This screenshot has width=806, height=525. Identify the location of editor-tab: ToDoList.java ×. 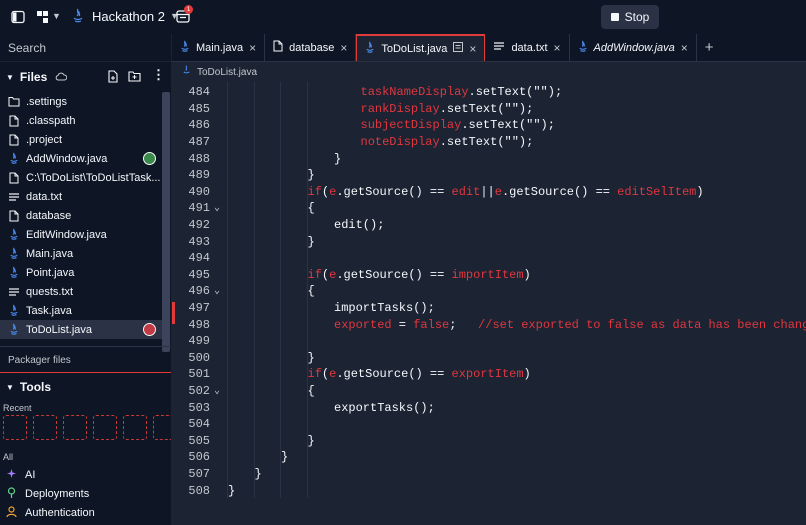
(421, 47).